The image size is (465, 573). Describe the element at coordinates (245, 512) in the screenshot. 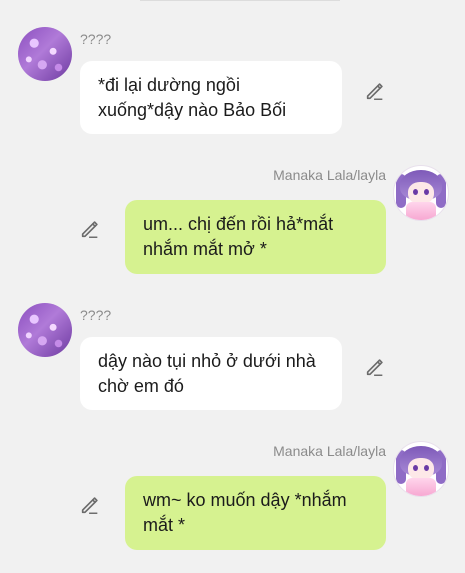

I see `message-text: wm~ ko muốn dậy *nhắm mắt *` at that location.